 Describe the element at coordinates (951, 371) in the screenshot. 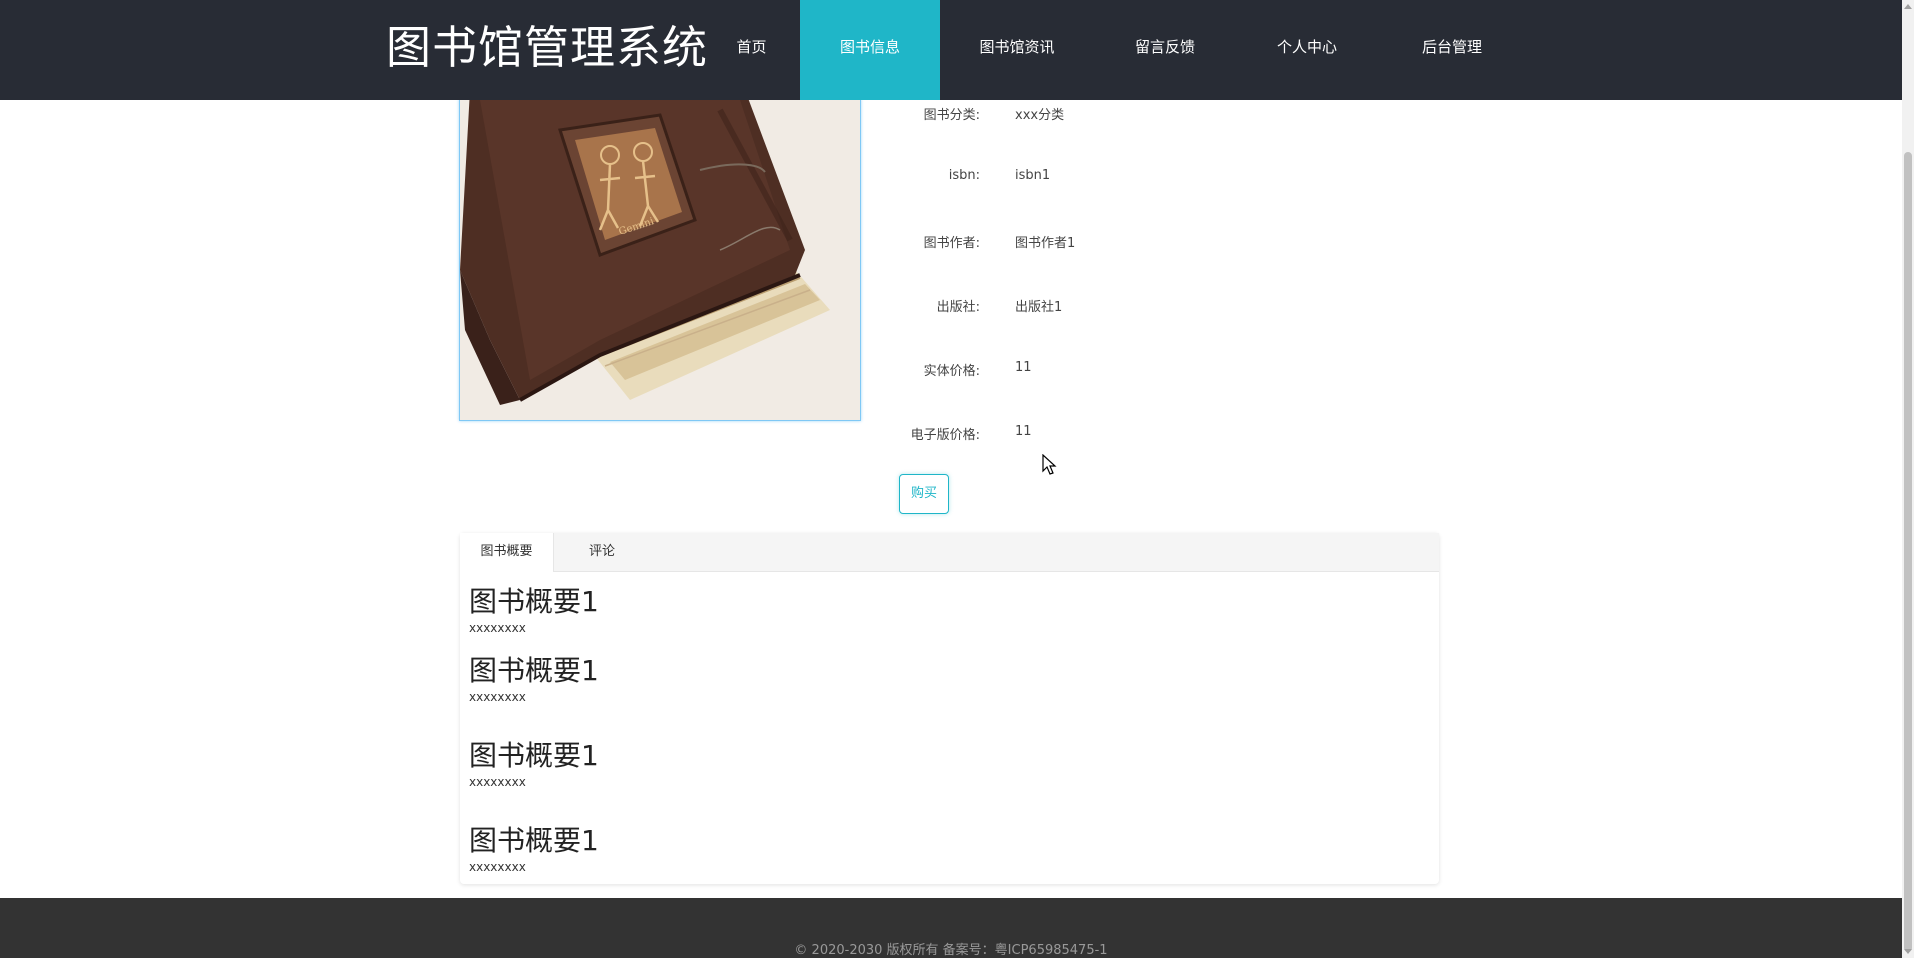

I see `print-price-label: 实体价格:` at that location.